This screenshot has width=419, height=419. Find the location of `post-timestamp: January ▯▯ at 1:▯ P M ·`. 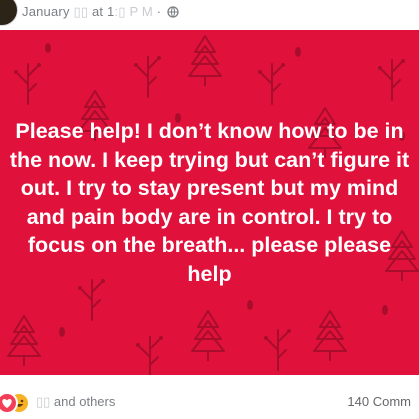

post-timestamp: January ▯▯ at 1:▯ P M · is located at coordinates (100, 12).